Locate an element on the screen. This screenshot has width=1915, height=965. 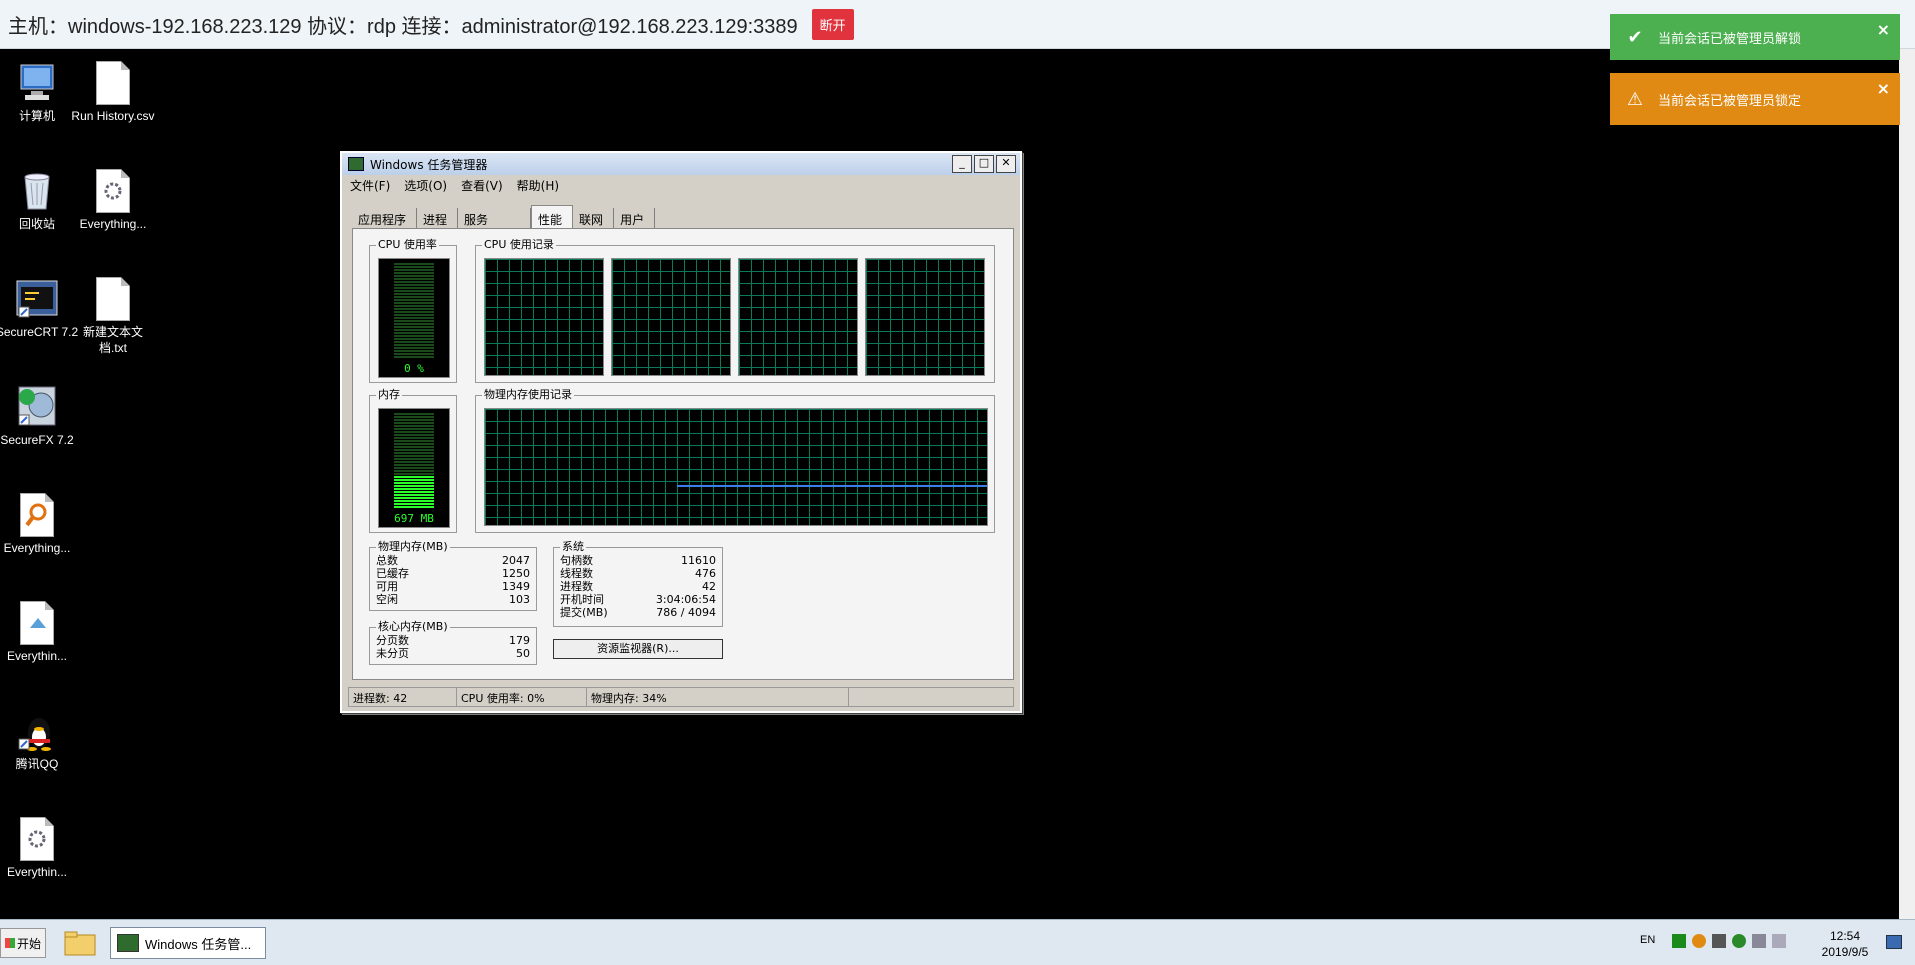
tab-strip: 应用程序 进程 服务 性能 联网 用户 is located at coordinates (504, 217).